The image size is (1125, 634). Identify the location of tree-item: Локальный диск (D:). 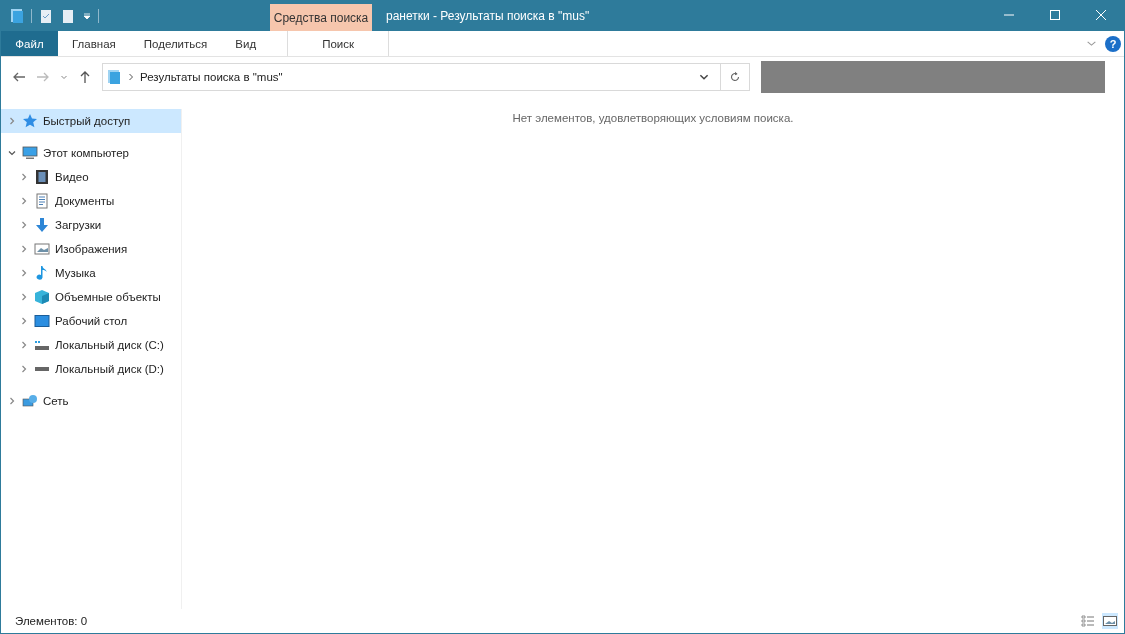
(91, 369).